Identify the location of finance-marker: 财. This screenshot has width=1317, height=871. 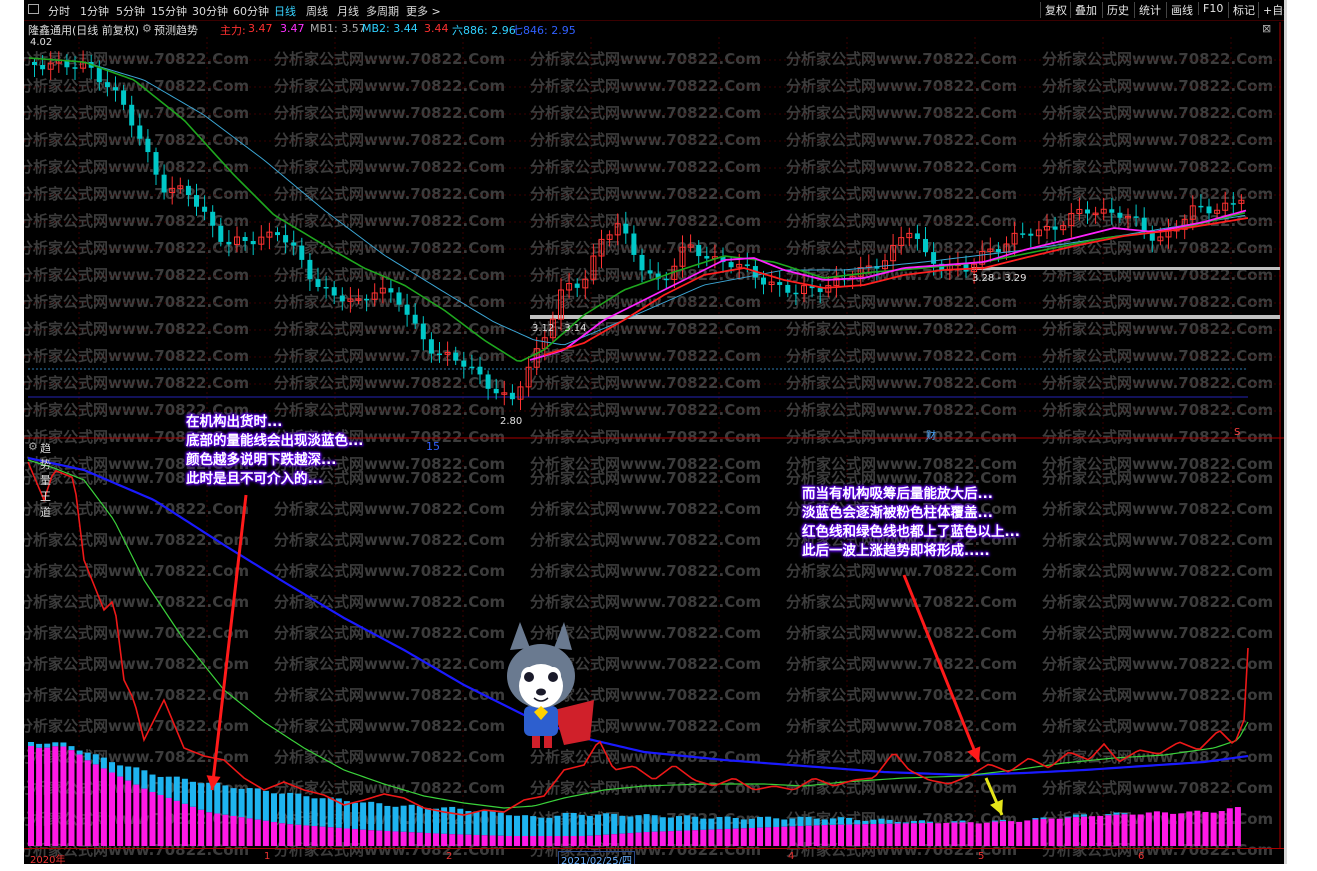
(931, 434).